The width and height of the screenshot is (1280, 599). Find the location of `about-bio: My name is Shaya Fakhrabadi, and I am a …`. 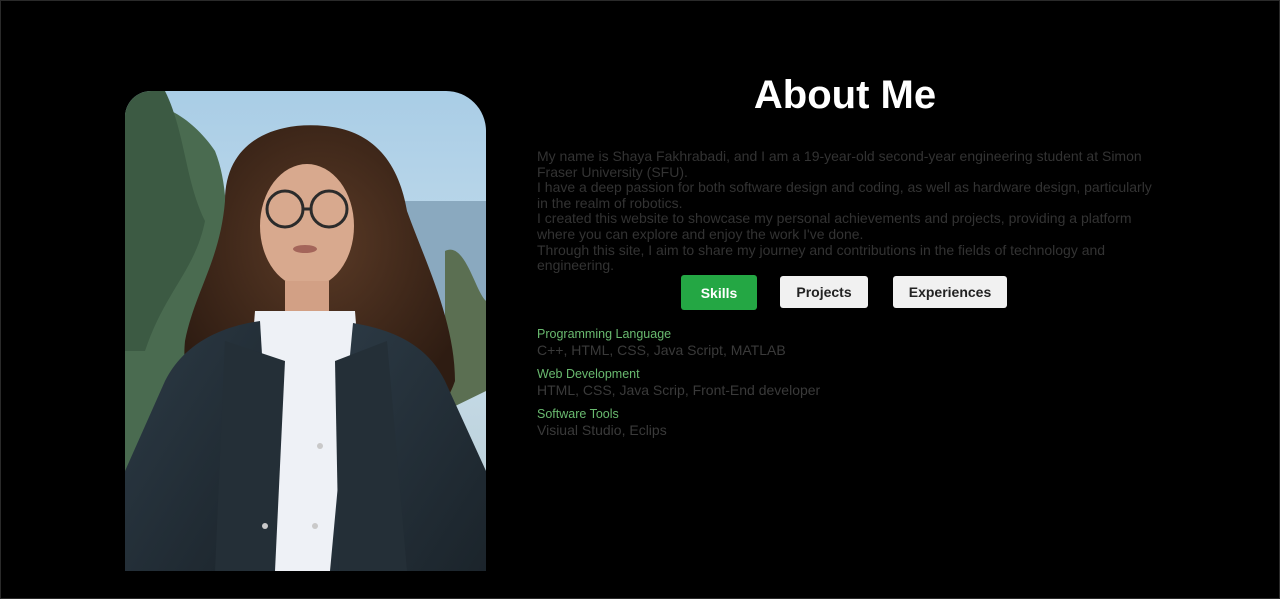

about-bio: My name is Shaya Fakhrabadi, and I am a … is located at coordinates (845, 211).